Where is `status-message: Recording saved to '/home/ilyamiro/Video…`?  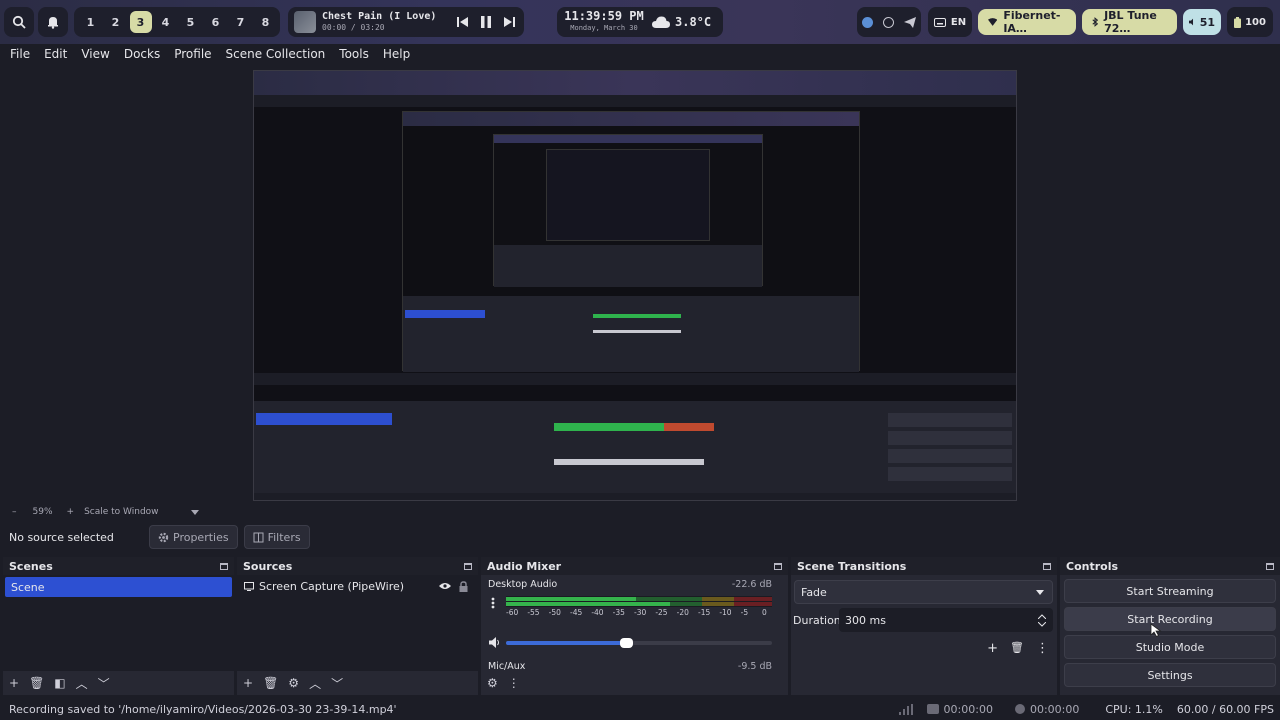
status-message: Recording saved to '/home/ilyamiro/Video… is located at coordinates (203, 709).